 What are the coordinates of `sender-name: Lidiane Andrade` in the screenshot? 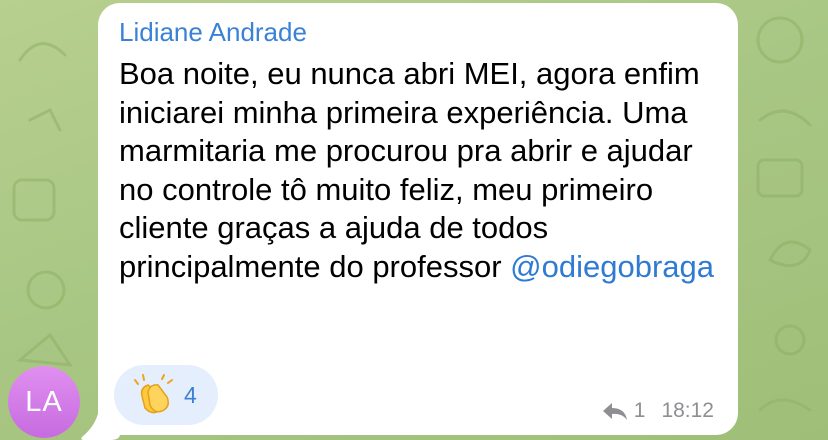 It's located at (213, 32).